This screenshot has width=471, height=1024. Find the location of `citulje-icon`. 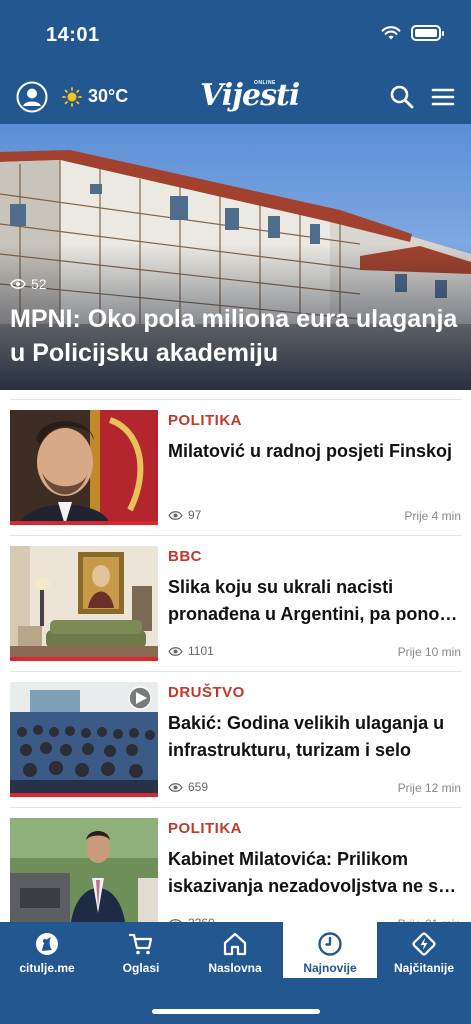

citulje-icon is located at coordinates (47, 944).